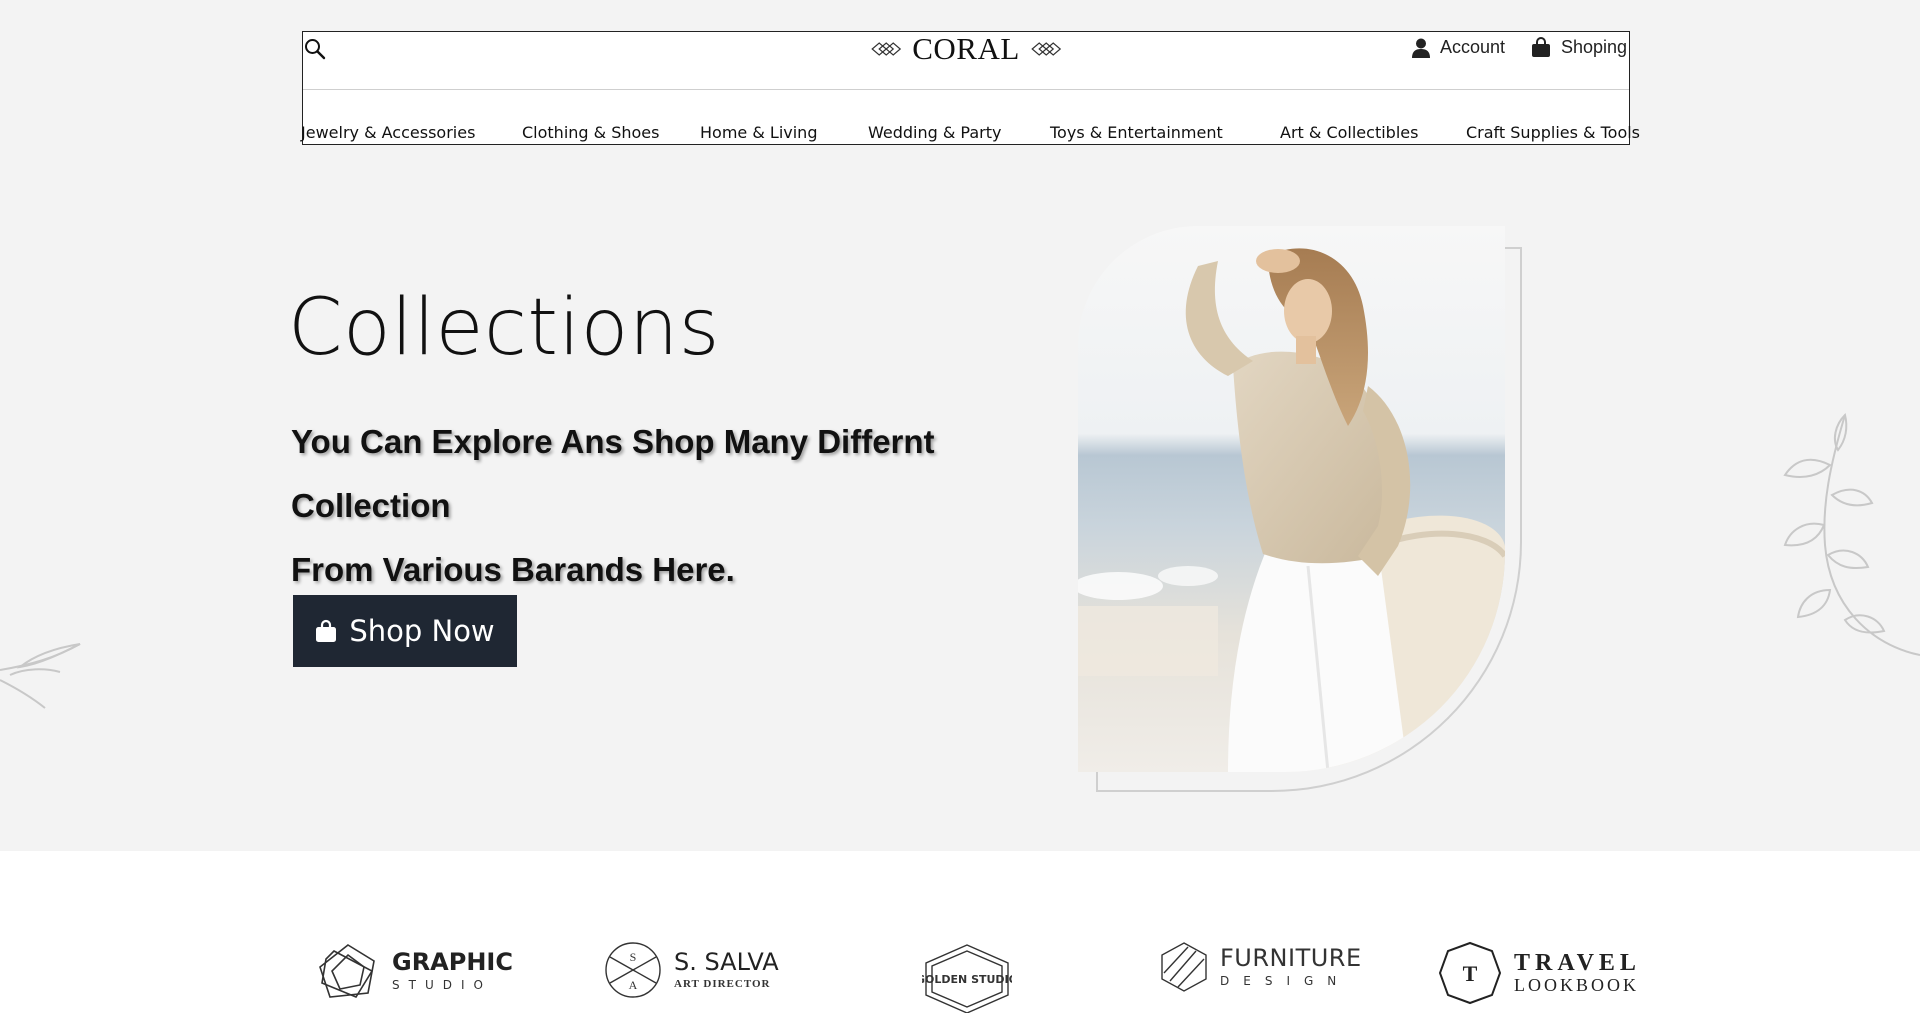  What do you see at coordinates (633, 985) in the screenshot?
I see `monogram-bottom: A` at bounding box center [633, 985].